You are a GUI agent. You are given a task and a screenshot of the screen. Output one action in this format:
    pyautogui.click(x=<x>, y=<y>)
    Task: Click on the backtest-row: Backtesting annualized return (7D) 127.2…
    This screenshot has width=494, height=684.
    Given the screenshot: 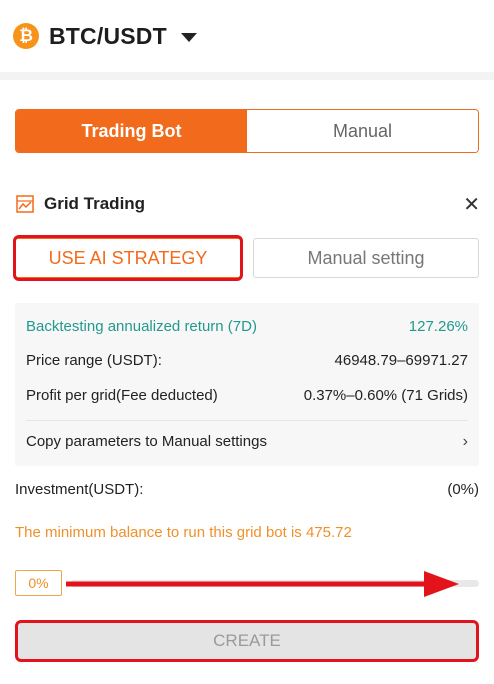 What is the action you would take?
    pyautogui.click(x=247, y=326)
    